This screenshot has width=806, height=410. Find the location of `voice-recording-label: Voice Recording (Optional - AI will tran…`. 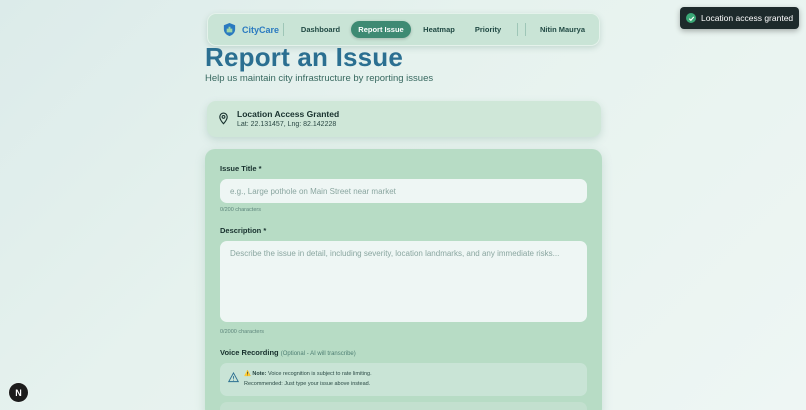

voice-recording-label: Voice Recording (Optional - AI will tran… is located at coordinates (288, 352).